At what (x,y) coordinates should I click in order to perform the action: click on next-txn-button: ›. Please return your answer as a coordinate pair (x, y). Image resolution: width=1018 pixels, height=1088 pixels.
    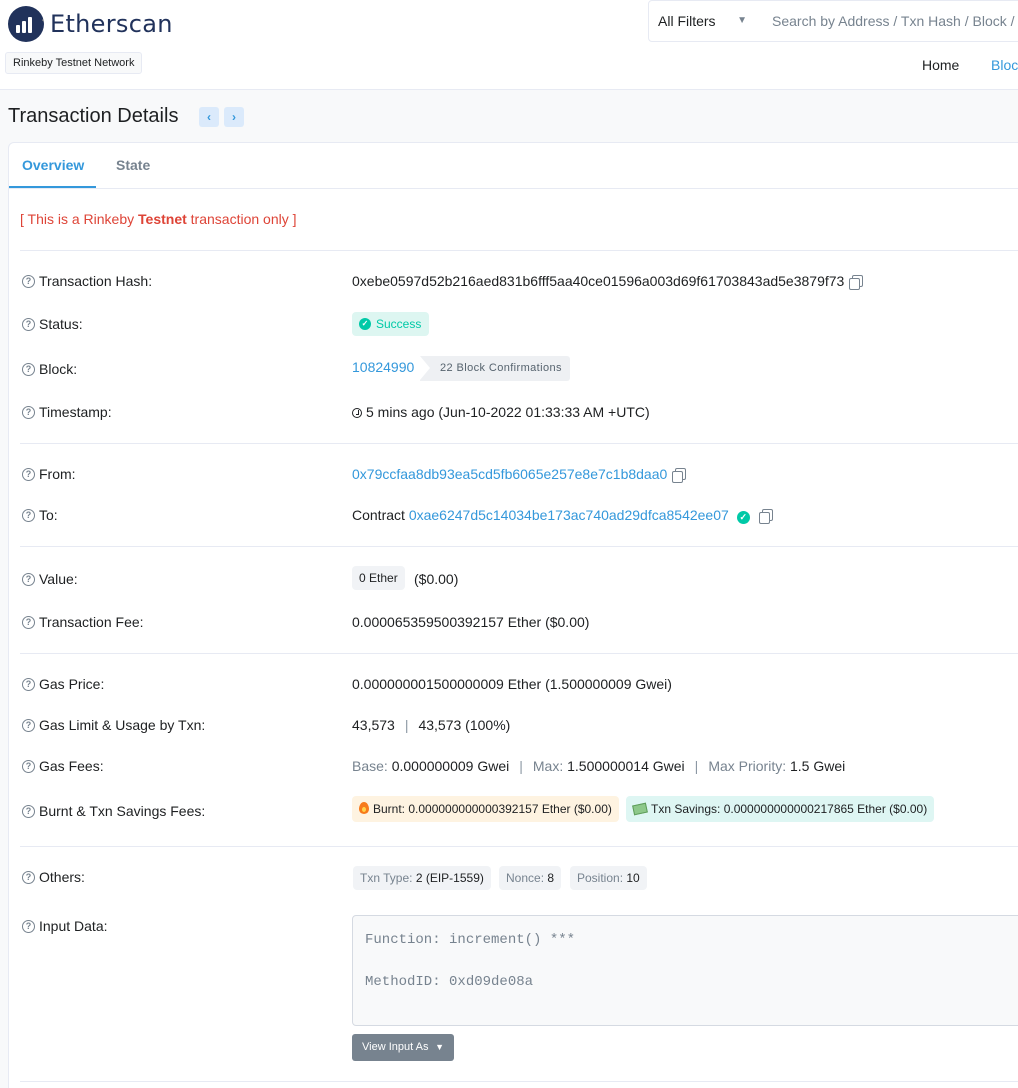
    Looking at the image, I should click on (234, 117).